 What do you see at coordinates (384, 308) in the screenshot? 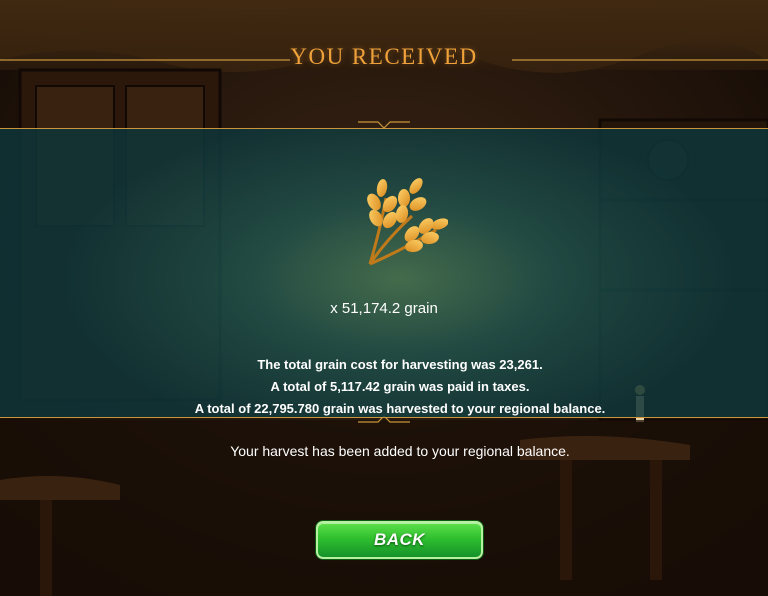
I see `reward-amount: x 51,174.2 grain` at bounding box center [384, 308].